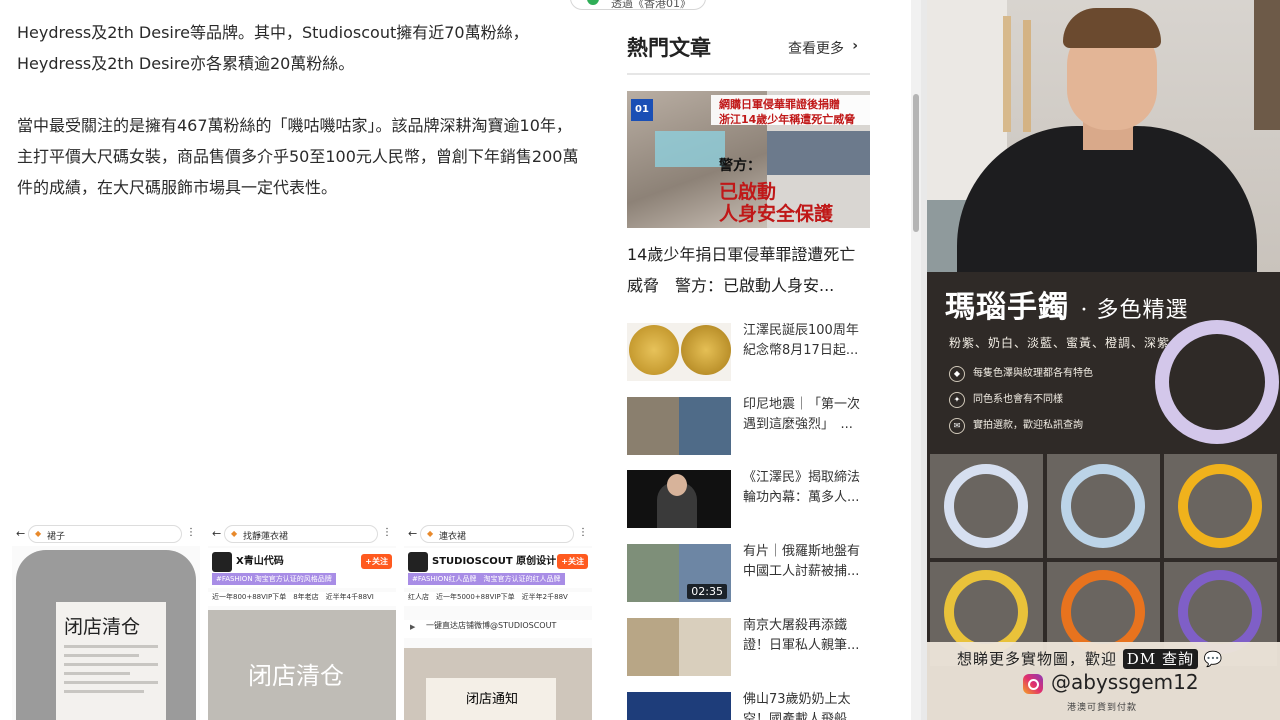 The height and width of the screenshot is (720, 1280). What do you see at coordinates (740, 166) in the screenshot?
I see `hero-police: 警方：` at bounding box center [740, 166].